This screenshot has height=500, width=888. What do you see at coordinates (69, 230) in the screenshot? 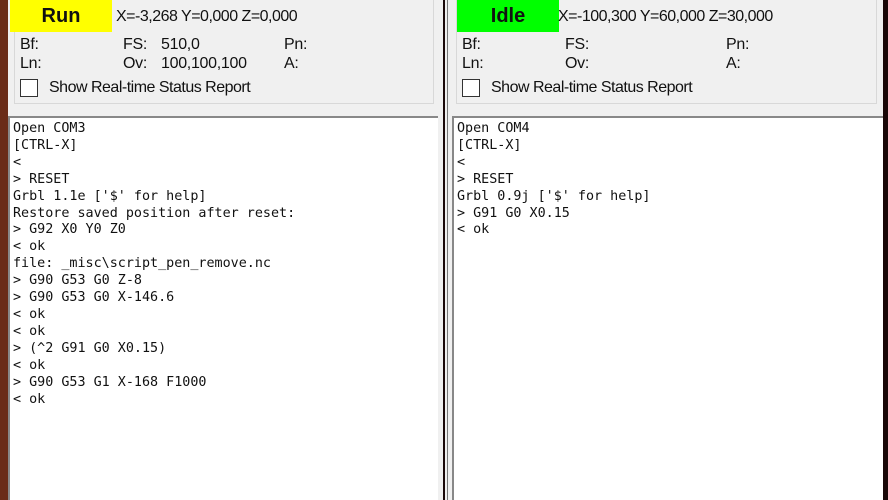
I see `console-line: > G92 X0 Y0 Z0` at bounding box center [69, 230].